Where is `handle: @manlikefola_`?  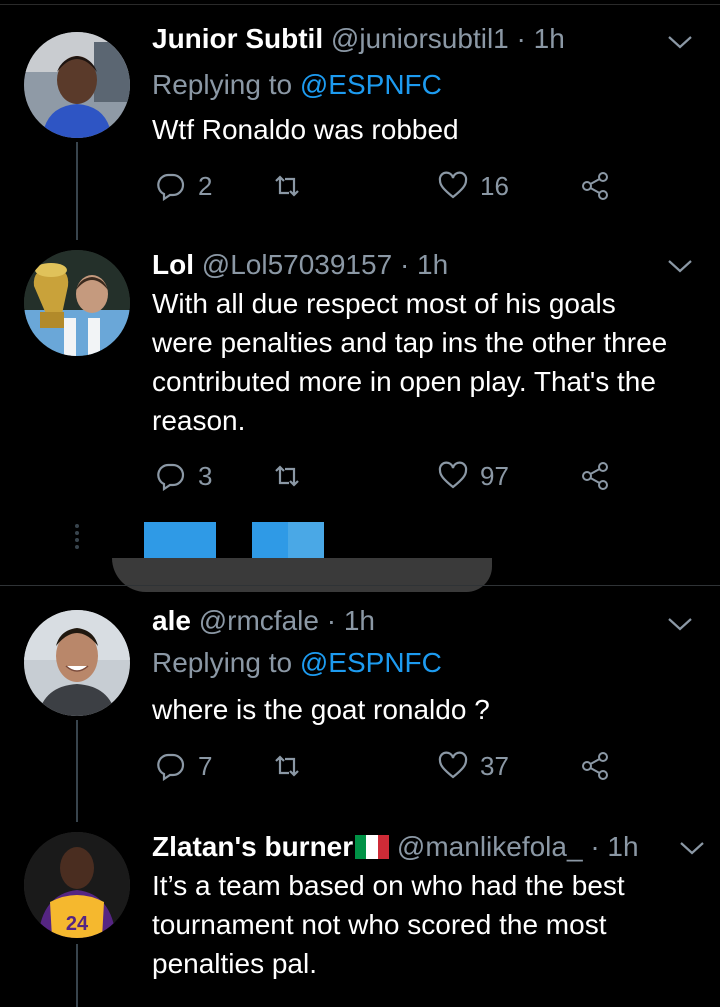 handle: @manlikefola_ is located at coordinates (490, 846).